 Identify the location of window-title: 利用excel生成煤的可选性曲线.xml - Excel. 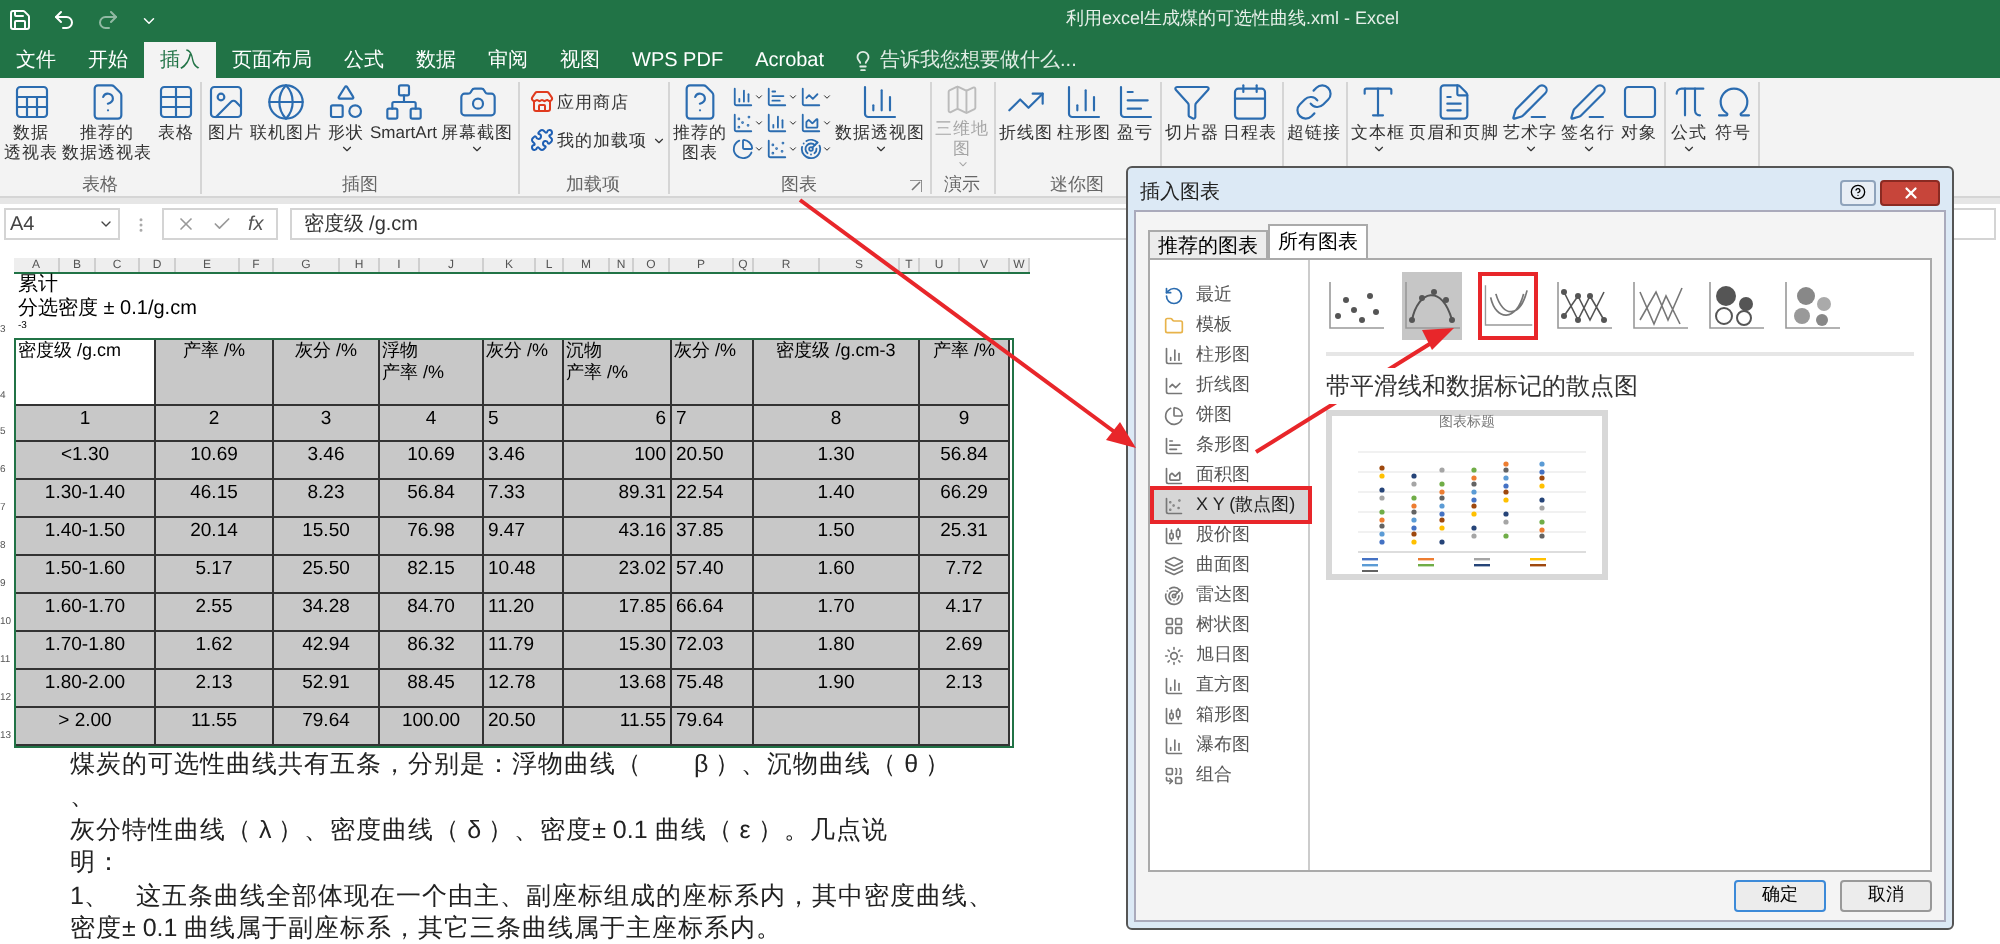
(1233, 19).